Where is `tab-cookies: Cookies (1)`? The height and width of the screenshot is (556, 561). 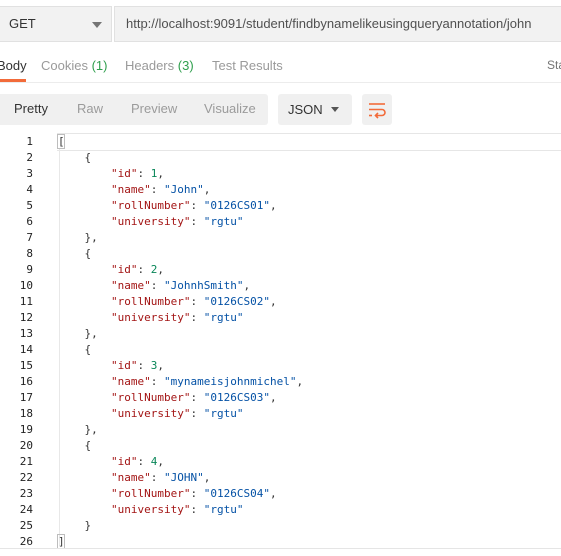
tab-cookies: Cookies (1) is located at coordinates (74, 65).